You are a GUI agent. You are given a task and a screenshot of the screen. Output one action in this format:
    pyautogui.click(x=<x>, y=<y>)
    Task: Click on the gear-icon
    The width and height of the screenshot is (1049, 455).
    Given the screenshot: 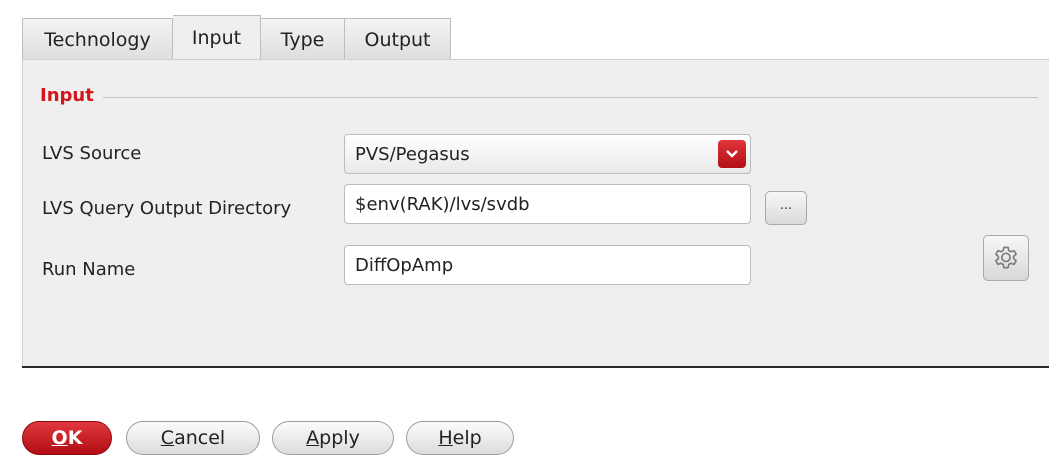 What is the action you would take?
    pyautogui.click(x=1006, y=257)
    